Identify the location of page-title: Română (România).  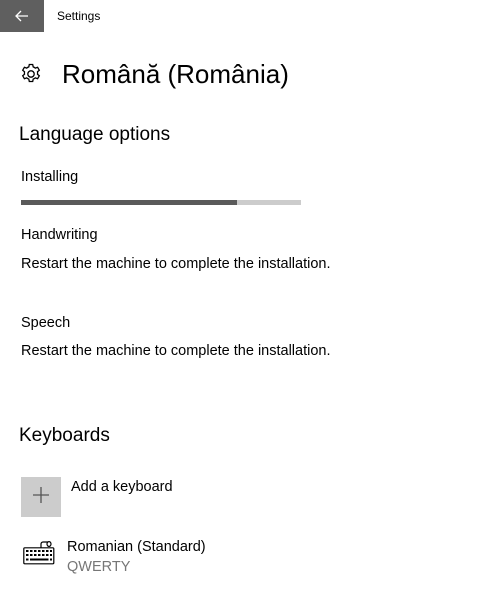
(175, 73).